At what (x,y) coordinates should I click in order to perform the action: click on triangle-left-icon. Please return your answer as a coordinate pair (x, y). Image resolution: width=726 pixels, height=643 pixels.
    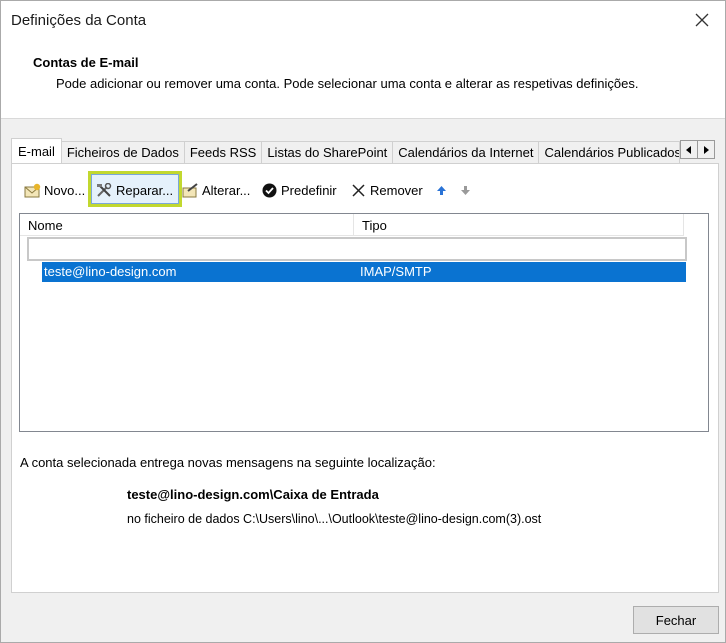
    Looking at the image, I should click on (688, 149).